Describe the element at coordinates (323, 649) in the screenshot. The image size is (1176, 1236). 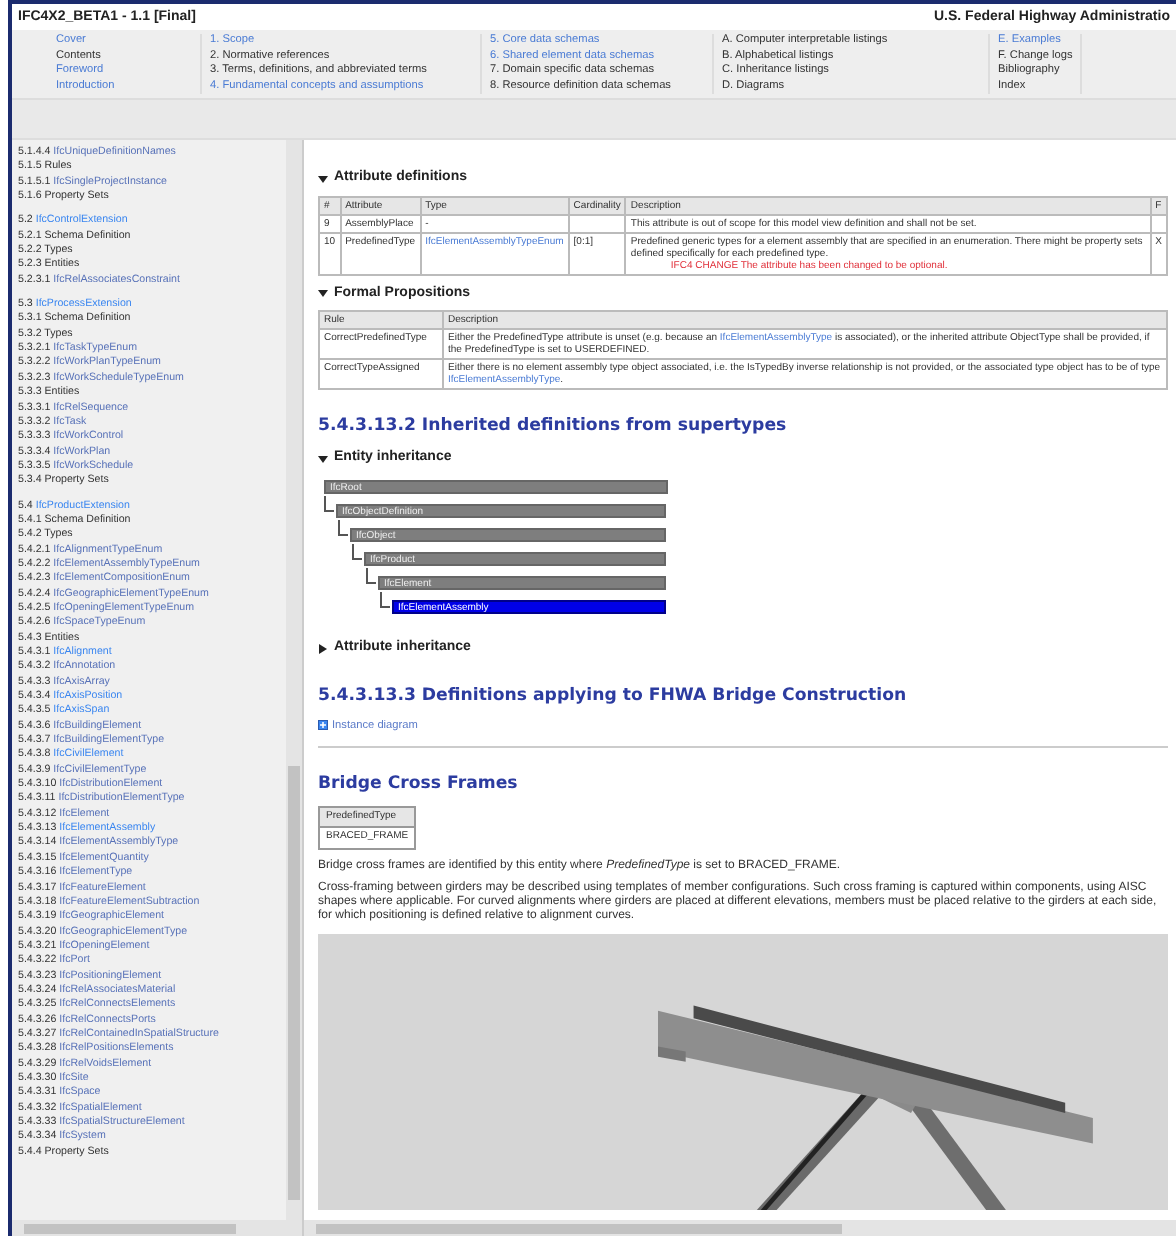
I see `caret-right-icon` at that location.